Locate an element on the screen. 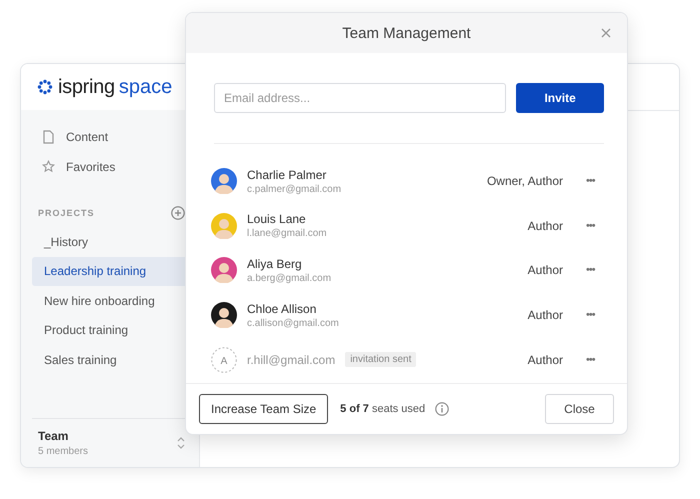 The width and height of the screenshot is (700, 499). sidebar-item: Favorites is located at coordinates (110, 167).